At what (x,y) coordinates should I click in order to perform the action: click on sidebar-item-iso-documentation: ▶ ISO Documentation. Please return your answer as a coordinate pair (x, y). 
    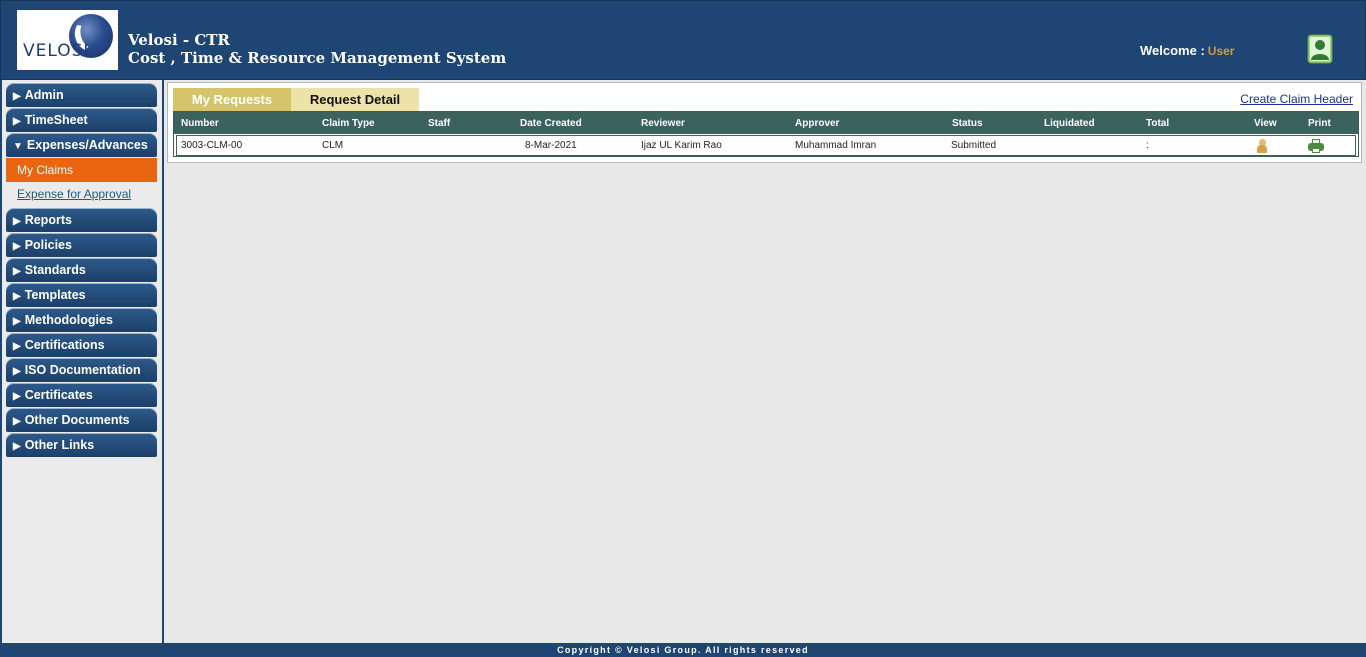
    Looking at the image, I should click on (81, 370).